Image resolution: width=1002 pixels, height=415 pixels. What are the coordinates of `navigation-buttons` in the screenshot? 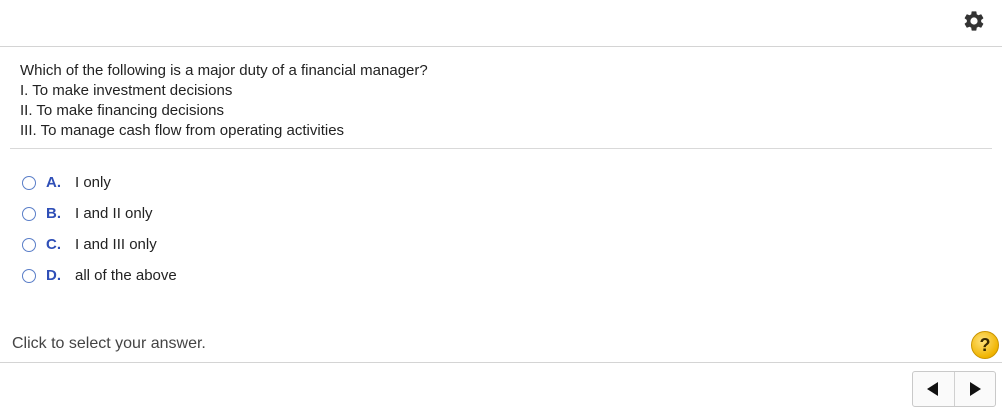 It's located at (954, 389).